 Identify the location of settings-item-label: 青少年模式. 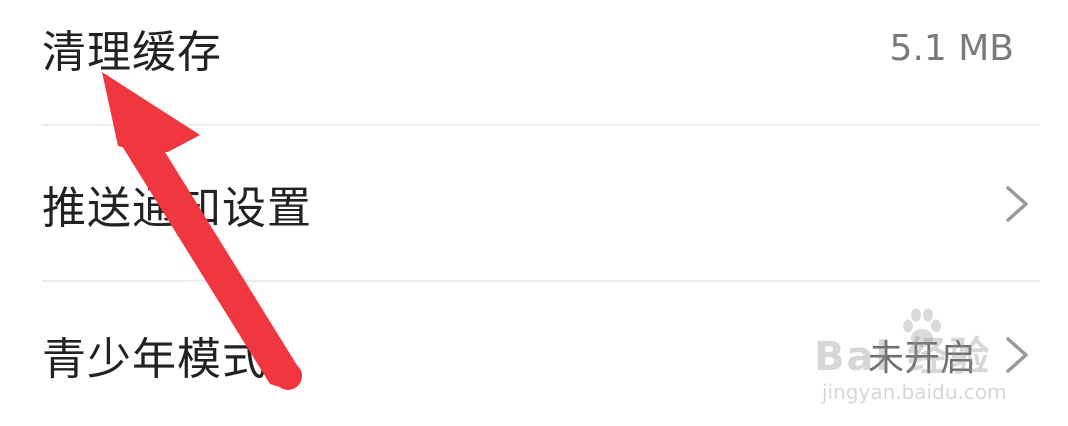
(154, 359).